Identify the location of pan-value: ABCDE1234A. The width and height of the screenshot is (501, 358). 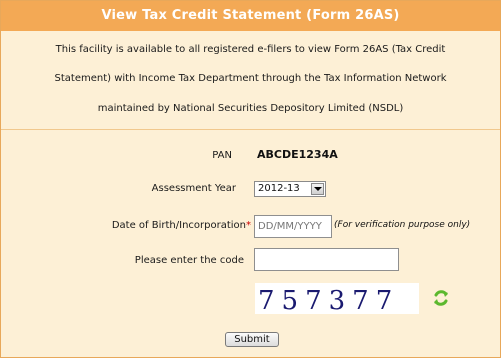
(297, 154).